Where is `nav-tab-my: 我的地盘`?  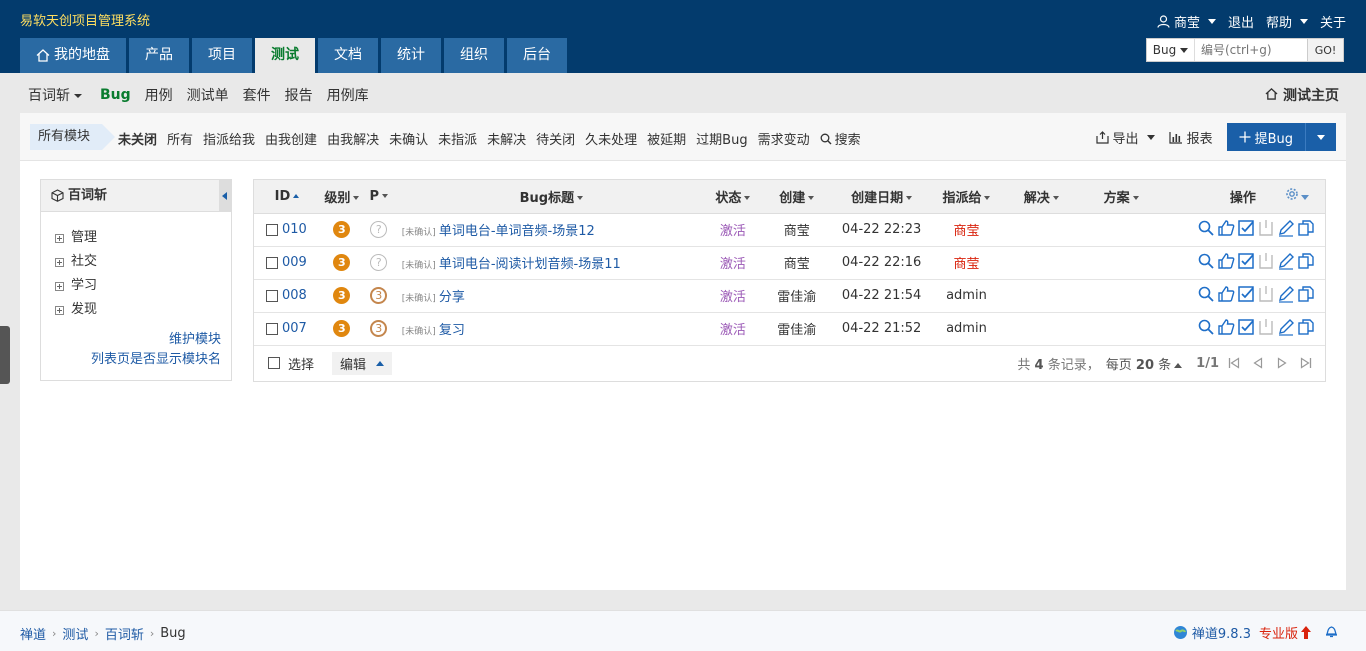
nav-tab-my: 我的地盘 is located at coordinates (73, 55).